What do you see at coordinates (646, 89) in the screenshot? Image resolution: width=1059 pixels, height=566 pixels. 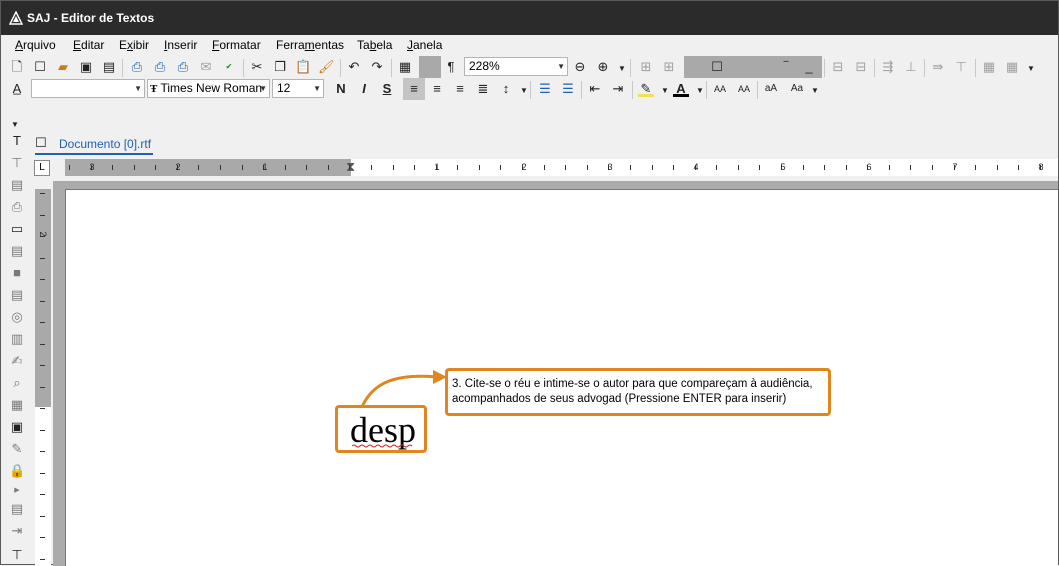 I see `highlight-icon: ✎` at bounding box center [646, 89].